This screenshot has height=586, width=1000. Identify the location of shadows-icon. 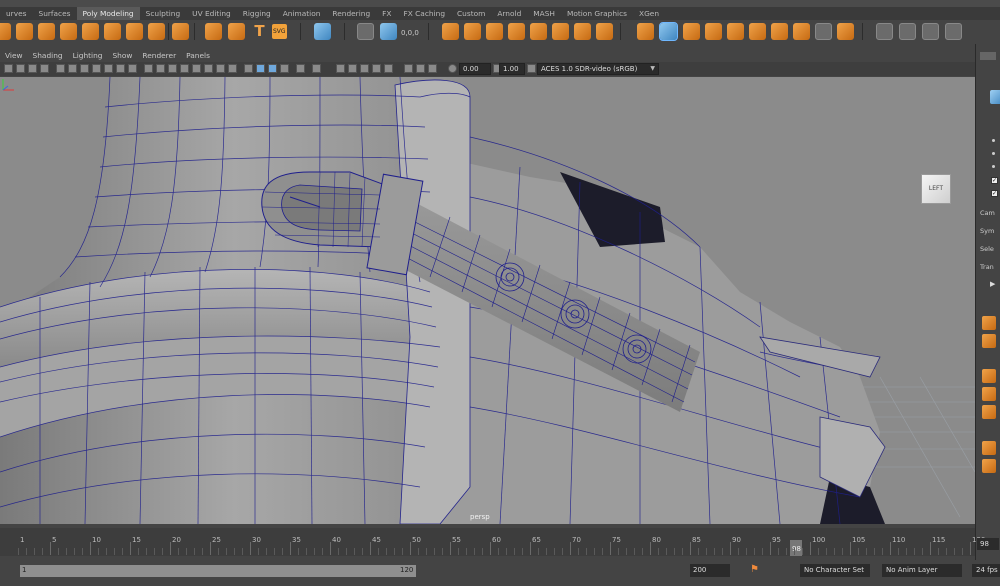
(208, 68).